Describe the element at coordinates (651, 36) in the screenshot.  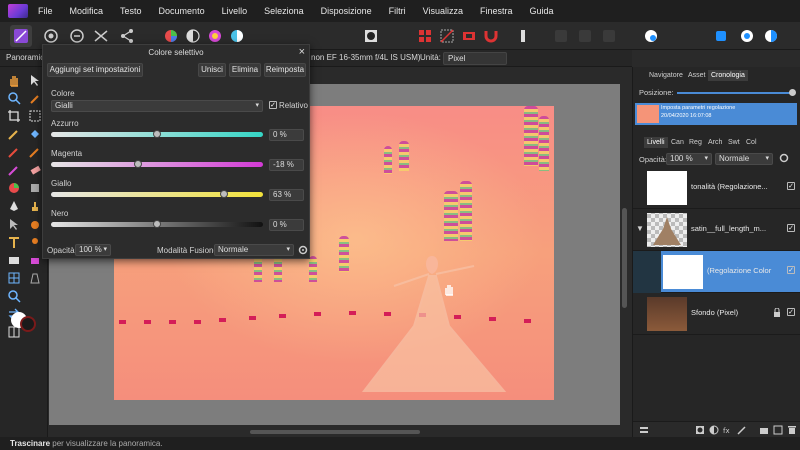
I see `assistant-button` at that location.